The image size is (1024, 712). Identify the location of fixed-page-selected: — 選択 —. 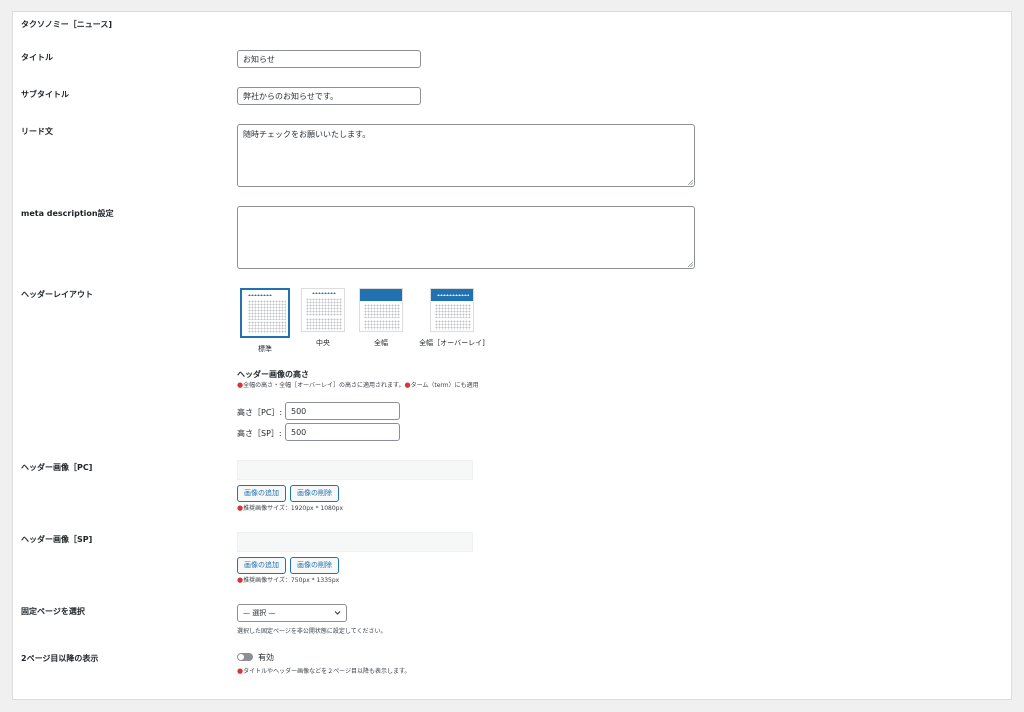
(259, 613).